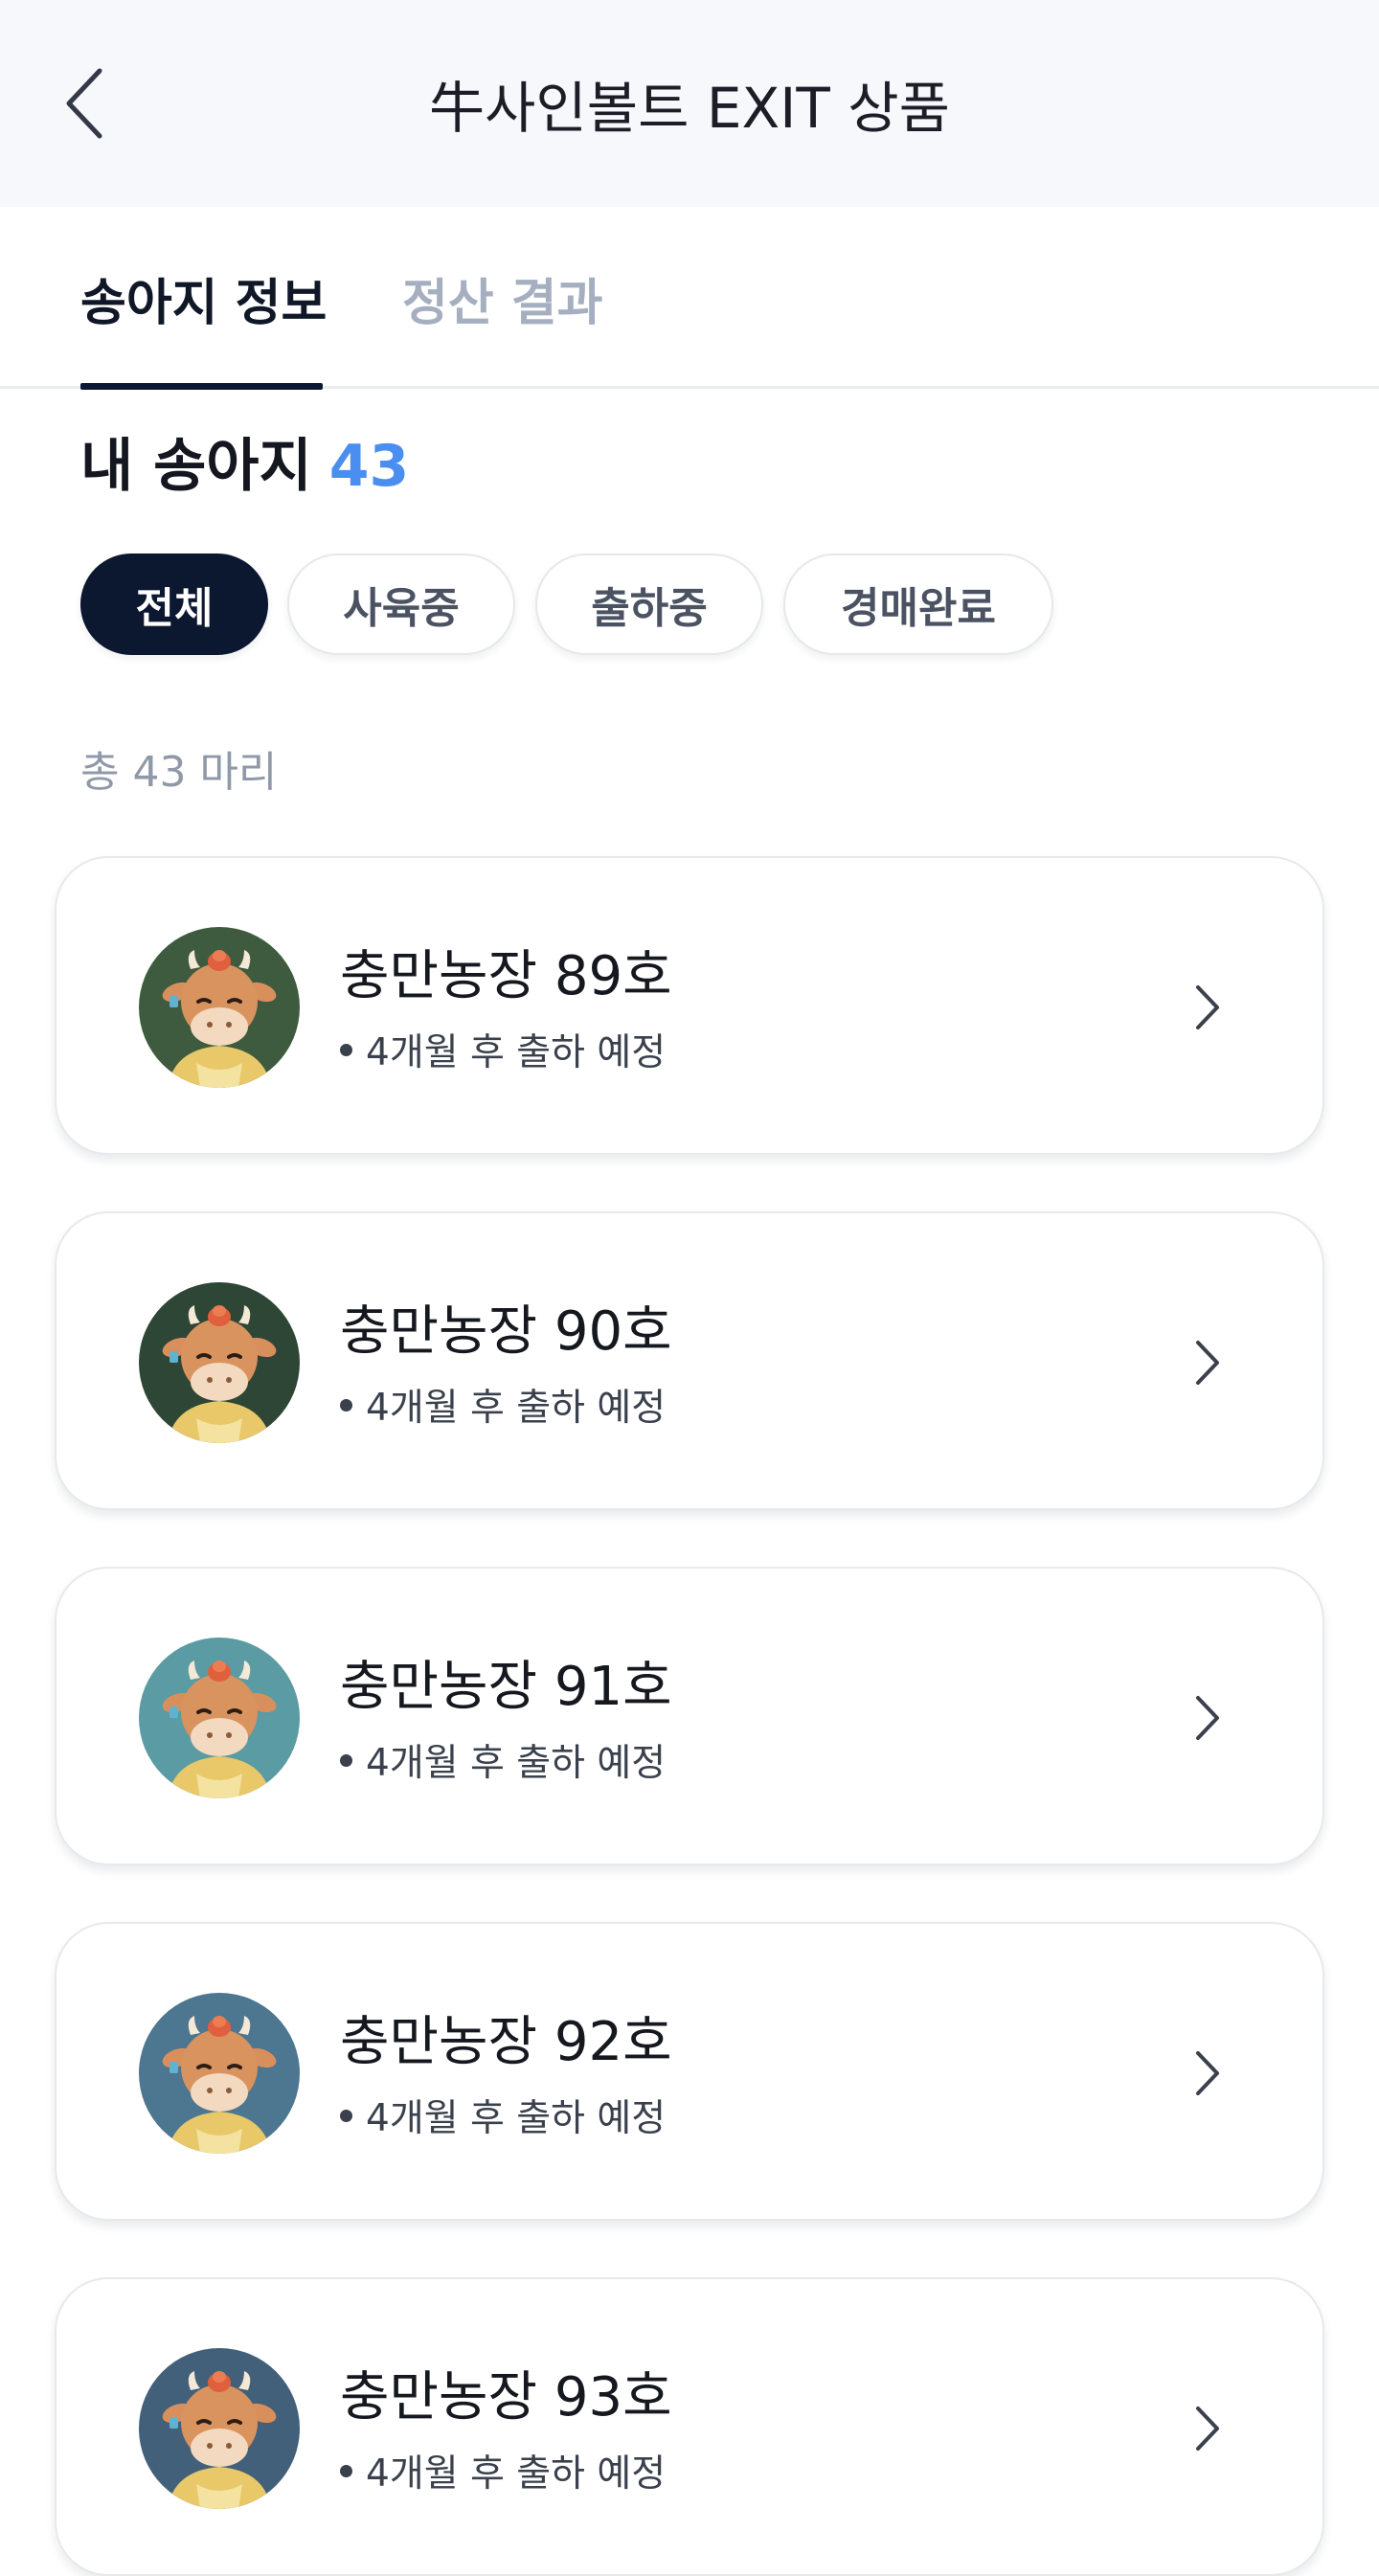  Describe the element at coordinates (506, 1331) in the screenshot. I see `calf-name: 충만농장 90호` at that location.